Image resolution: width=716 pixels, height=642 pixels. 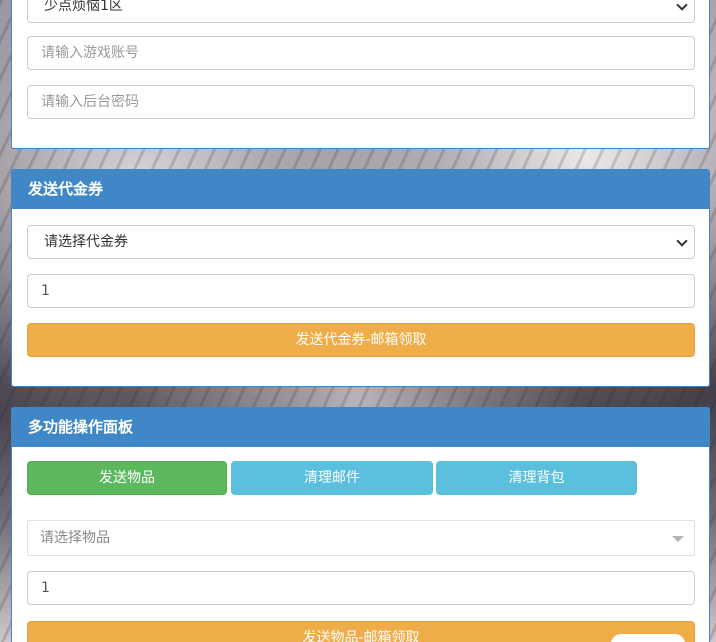 I want to click on tab-send-item-label: 发送物品, so click(x=127, y=478).